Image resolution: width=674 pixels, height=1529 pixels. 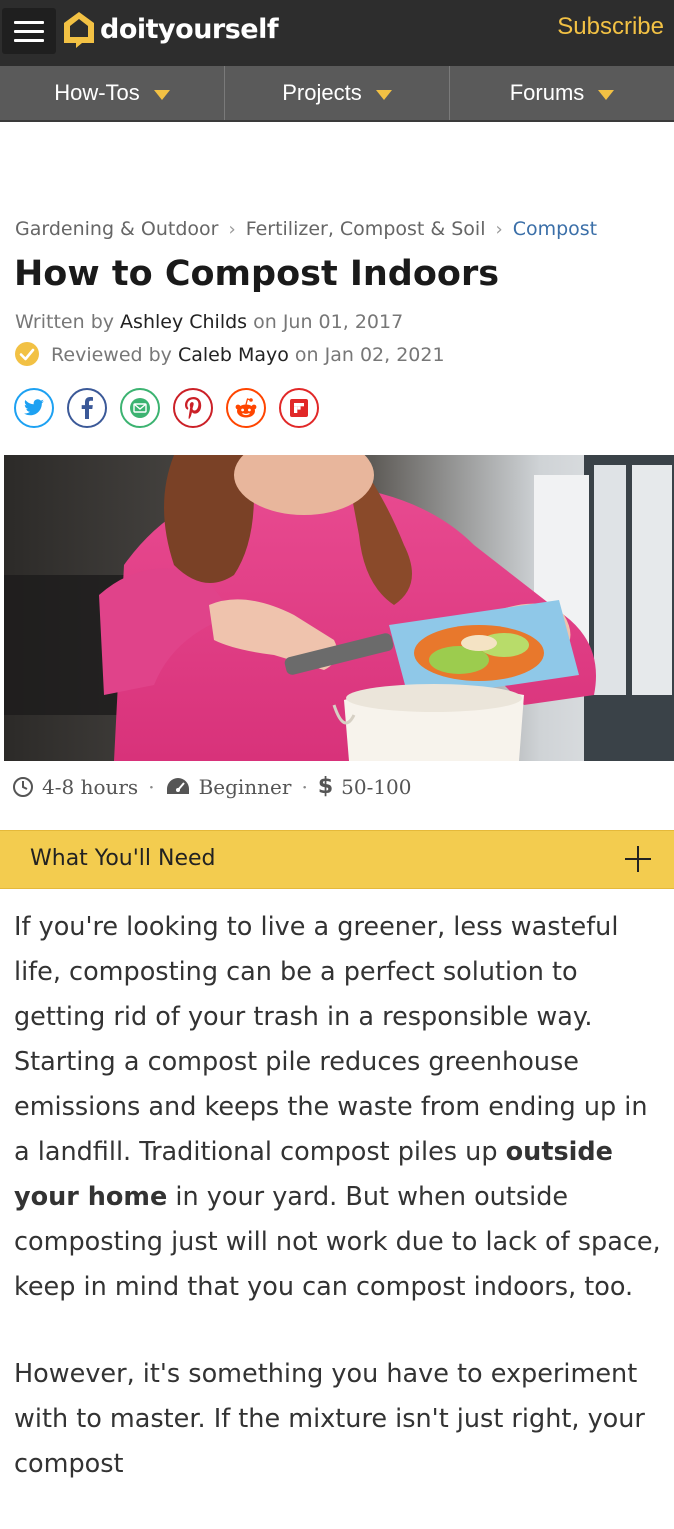 I want to click on reddit-icon, so click(x=246, y=408).